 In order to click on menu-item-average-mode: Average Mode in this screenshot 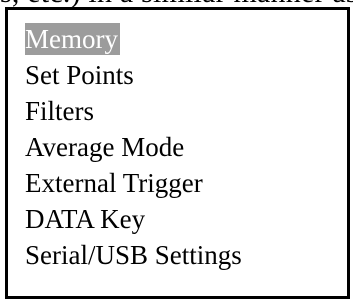, I will do `click(134, 147)`.